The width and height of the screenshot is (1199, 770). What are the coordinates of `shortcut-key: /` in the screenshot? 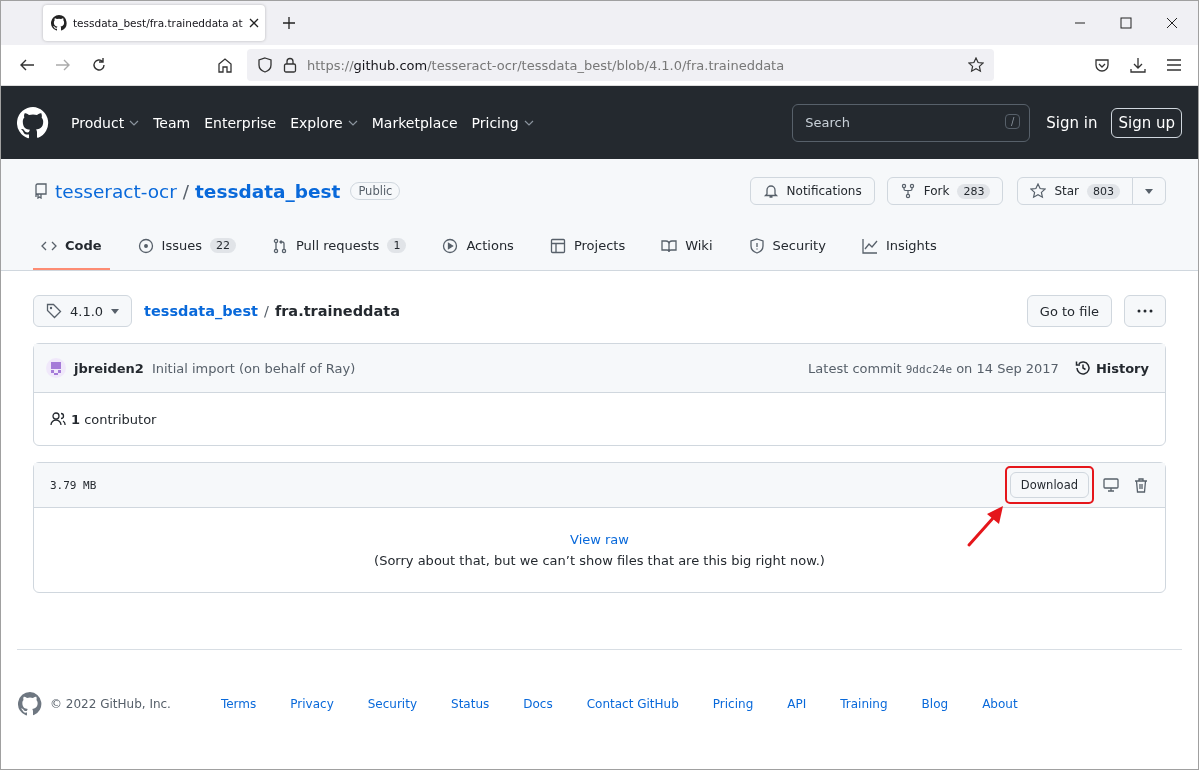 It's located at (1012, 121).